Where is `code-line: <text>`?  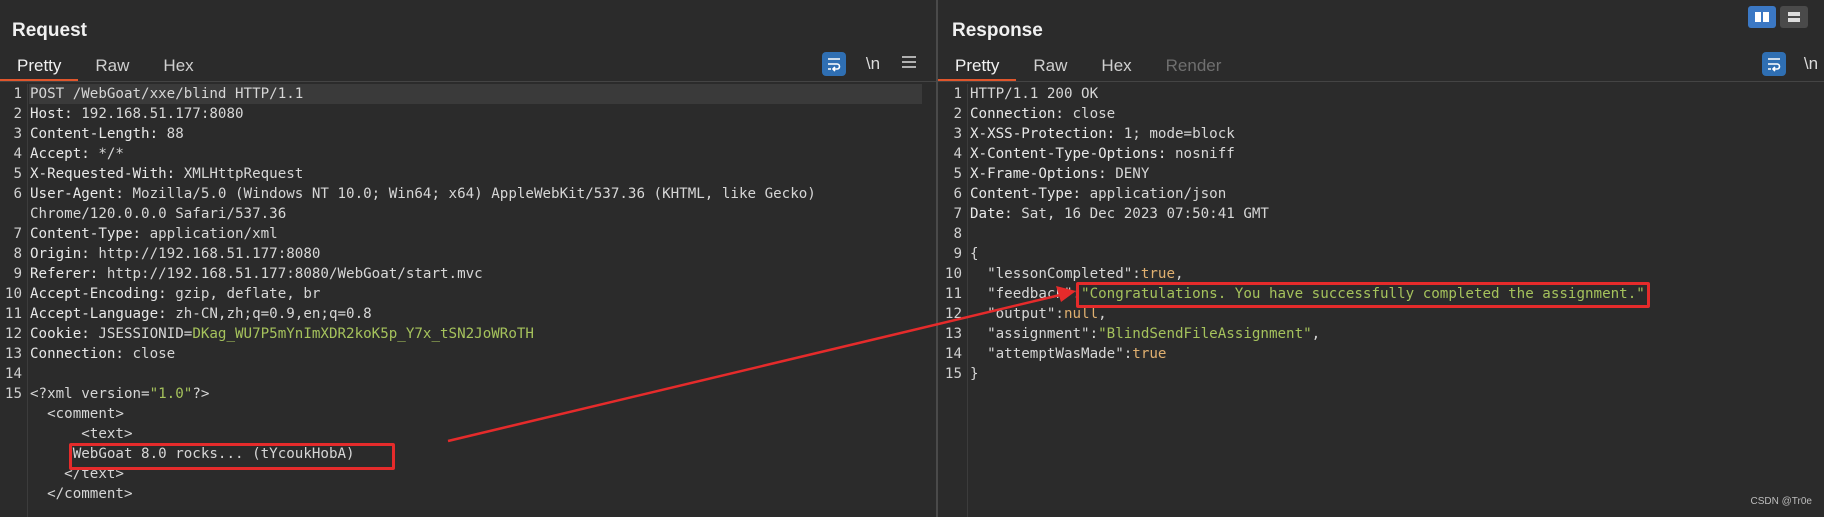
code-line: <text> is located at coordinates (81, 434).